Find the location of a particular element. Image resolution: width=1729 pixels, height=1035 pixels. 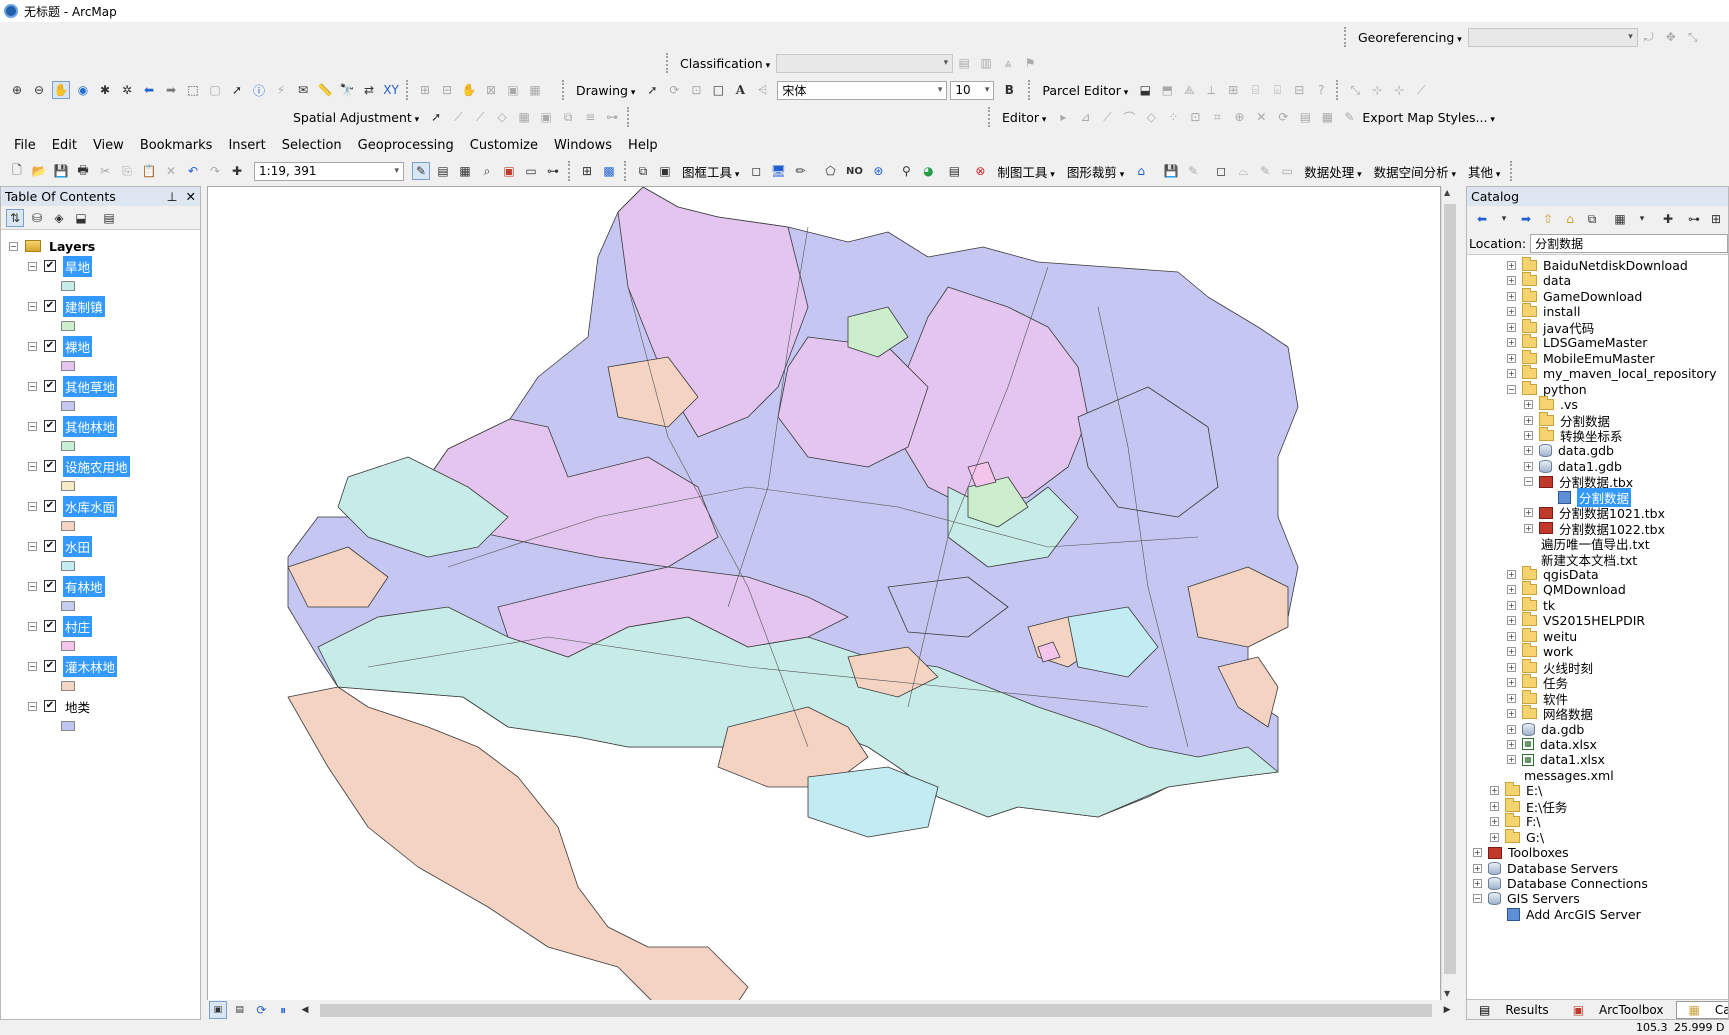

layout-view-icon: ▤ is located at coordinates (240, 1010).